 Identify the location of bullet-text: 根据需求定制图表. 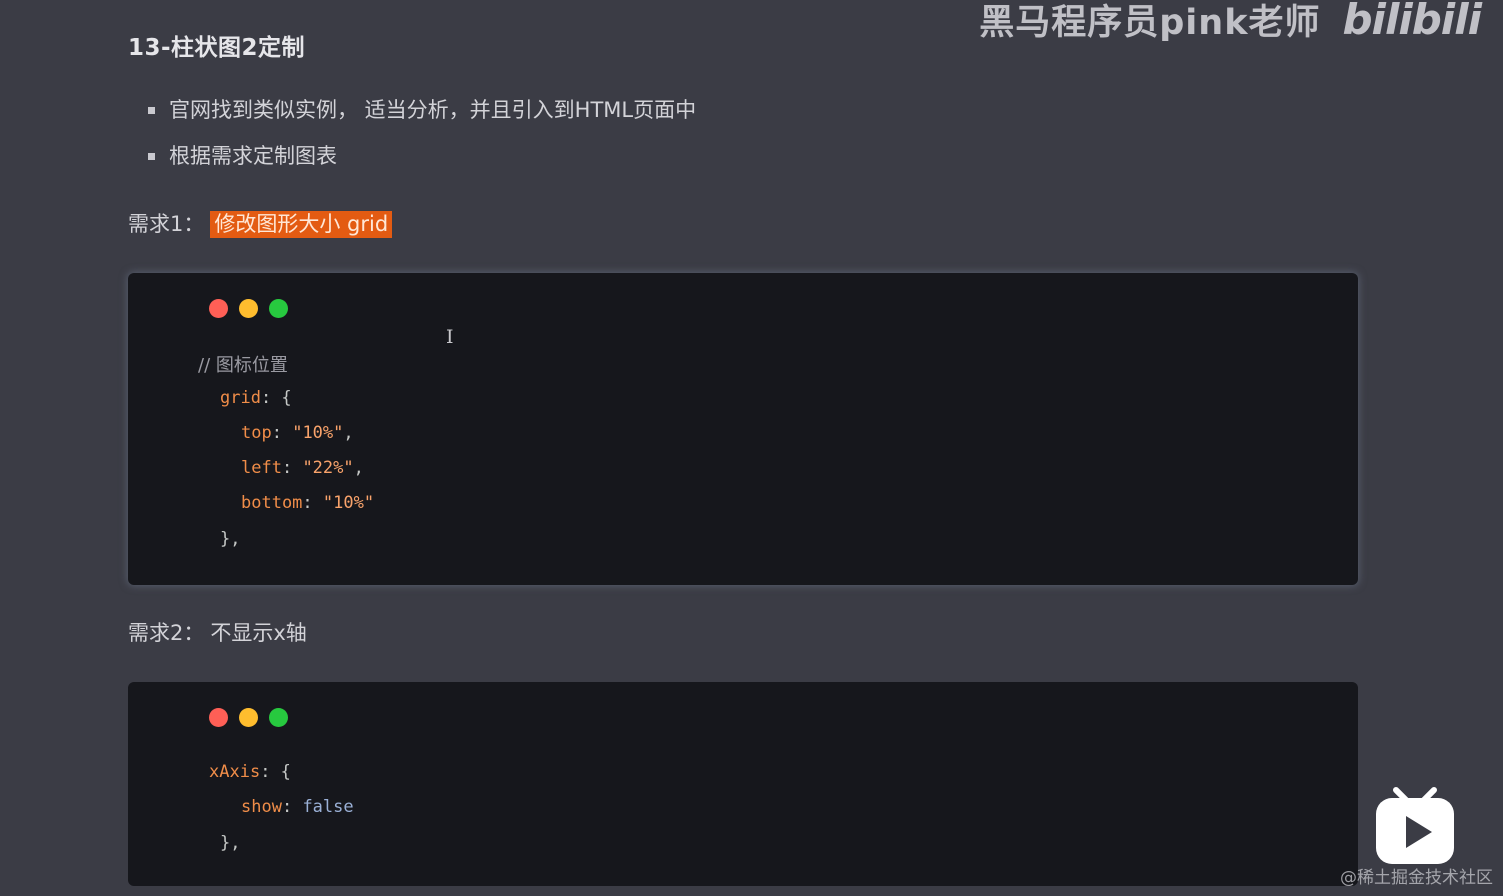
(253, 156).